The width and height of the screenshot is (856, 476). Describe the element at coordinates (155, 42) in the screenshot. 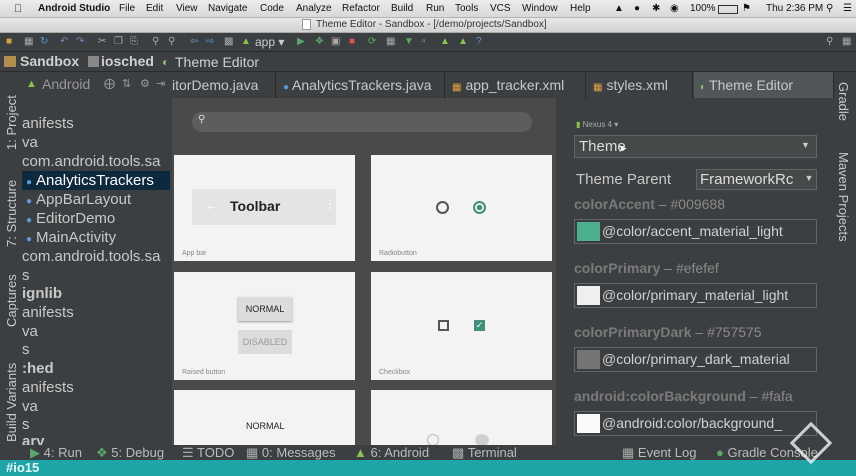

I see `find-icon: ⚲` at that location.